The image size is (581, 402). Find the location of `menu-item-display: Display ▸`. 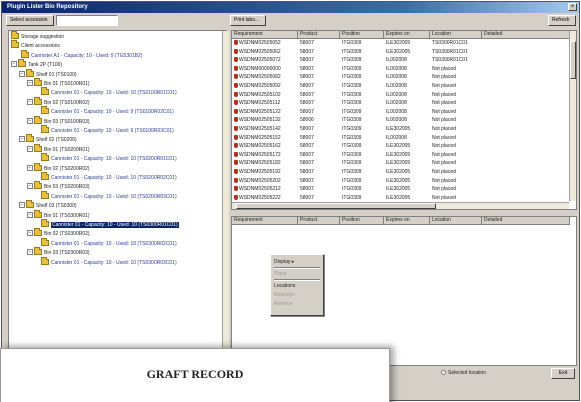

menu-item-display: Display ▸ is located at coordinates (284, 262).